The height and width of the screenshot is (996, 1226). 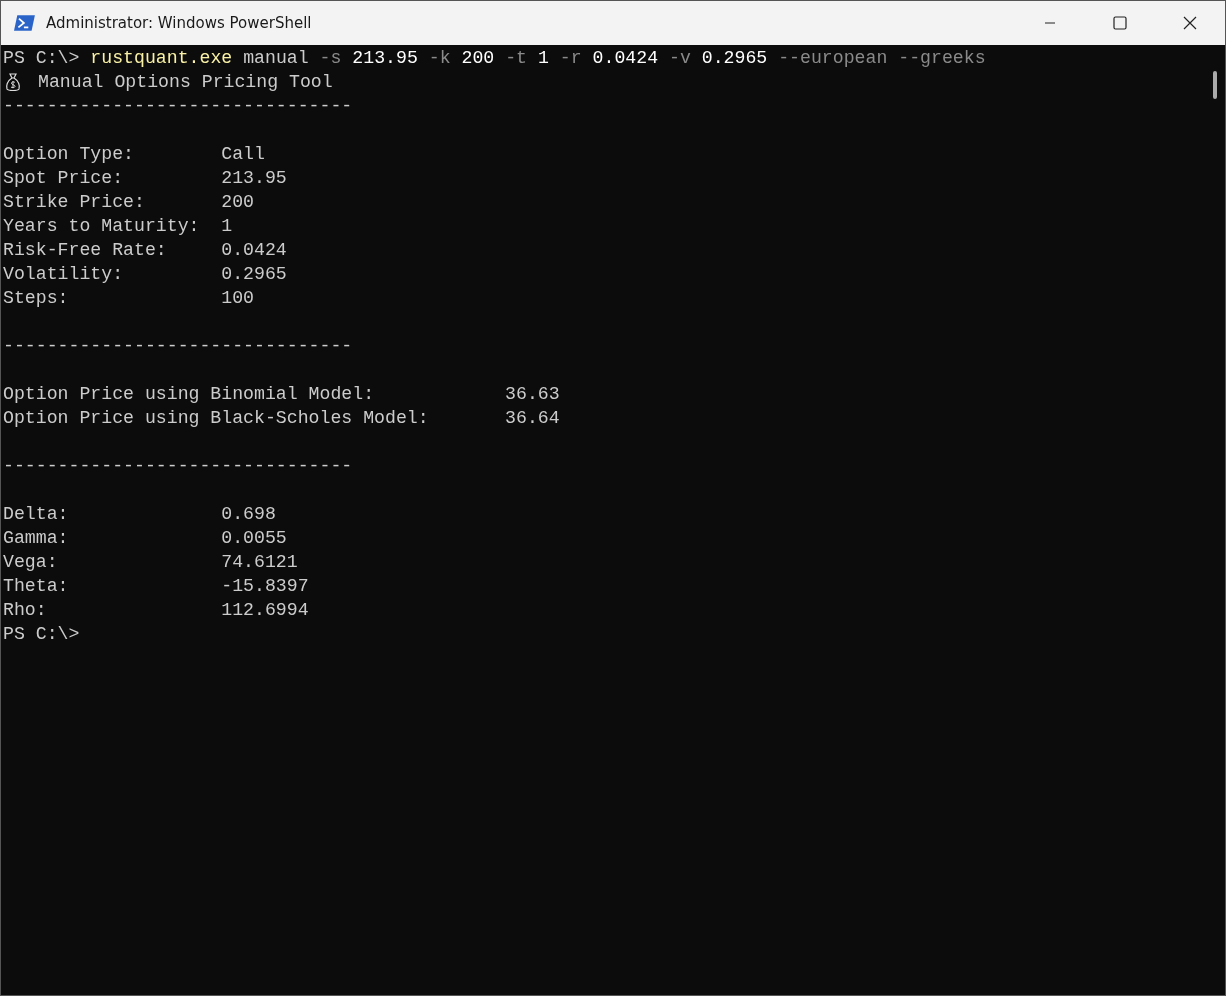 What do you see at coordinates (102, 226) in the screenshot?
I see `field-label: Years to Maturity:` at bounding box center [102, 226].